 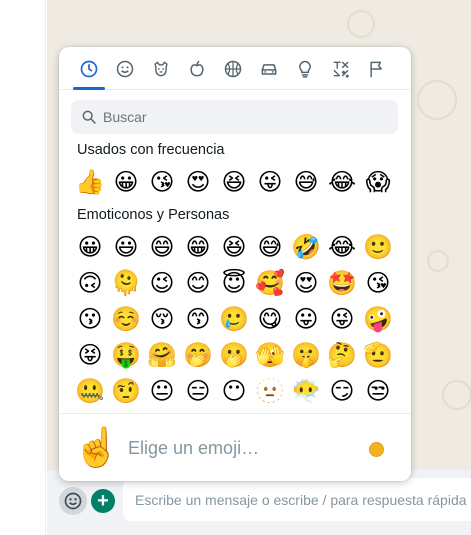 What do you see at coordinates (234, 247) in the screenshot?
I see `emoji-smileys-4: 😆` at bounding box center [234, 247].